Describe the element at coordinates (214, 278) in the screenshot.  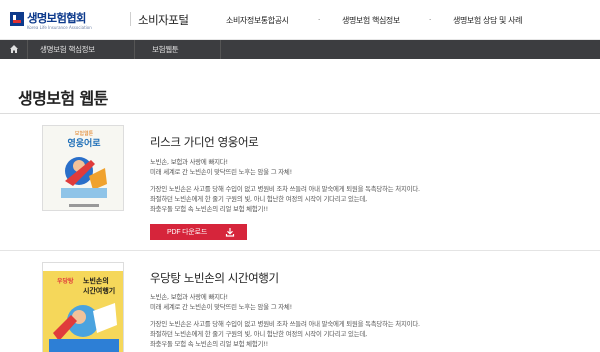
I see `item-title: 우당탕 노빈손의 시간여행기` at that location.